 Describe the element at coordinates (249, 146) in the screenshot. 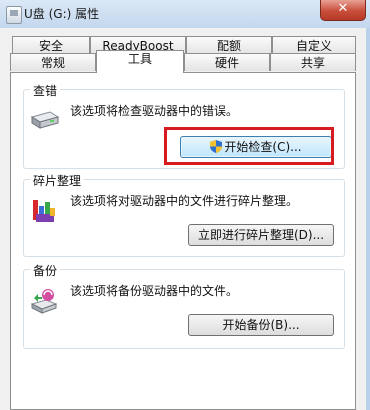

I see `highlight-annotation` at that location.